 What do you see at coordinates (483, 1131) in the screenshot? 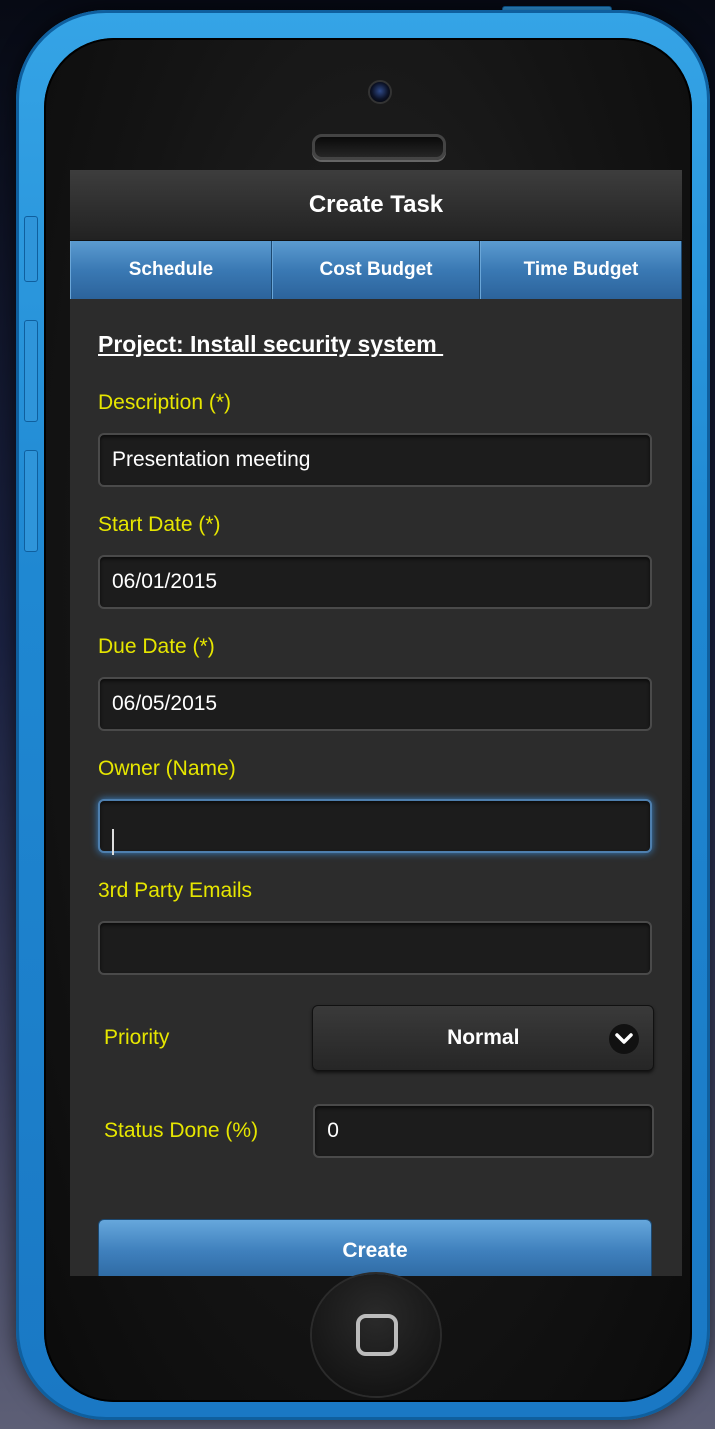
I see `status-done-input` at bounding box center [483, 1131].